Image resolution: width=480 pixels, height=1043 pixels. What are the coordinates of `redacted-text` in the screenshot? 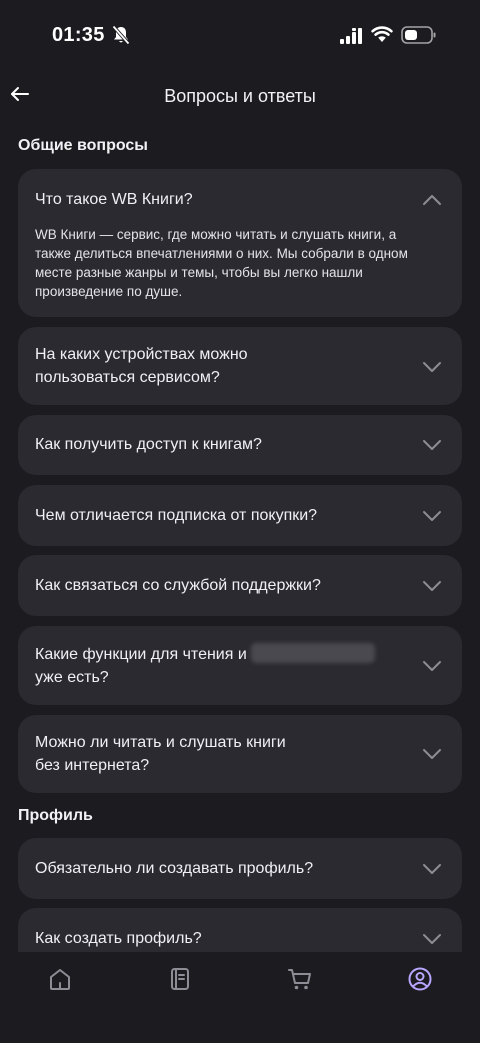 It's located at (312, 653).